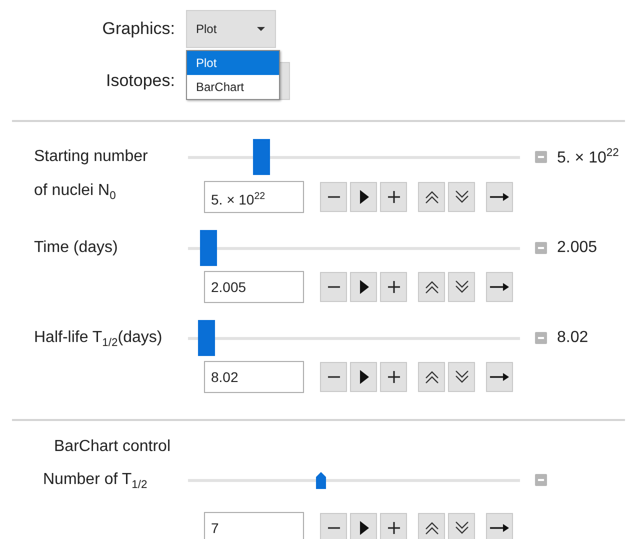 Image resolution: width=630 pixels, height=539 pixels. What do you see at coordinates (138, 29) in the screenshot?
I see `field-label: Graphics:` at bounding box center [138, 29].